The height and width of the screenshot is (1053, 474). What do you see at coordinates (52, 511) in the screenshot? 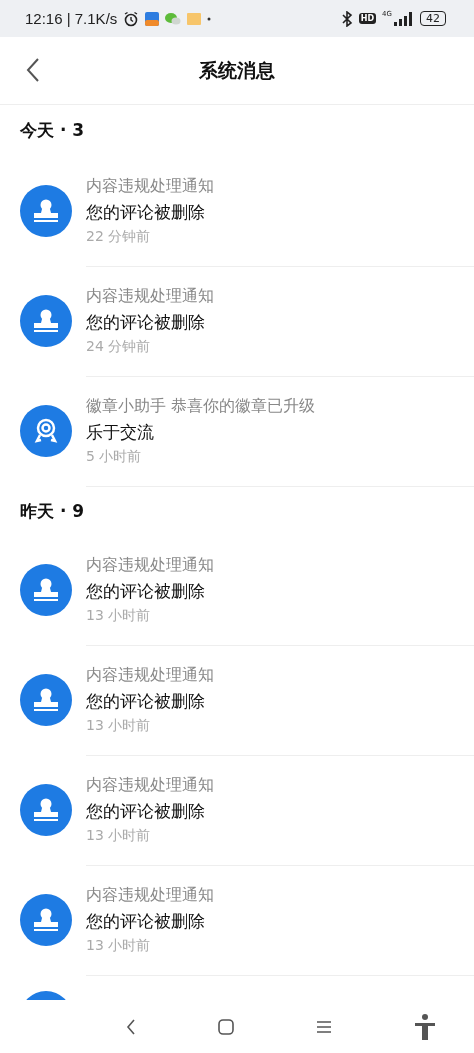
I see `section-header: 昨天 · 9` at bounding box center [52, 511].